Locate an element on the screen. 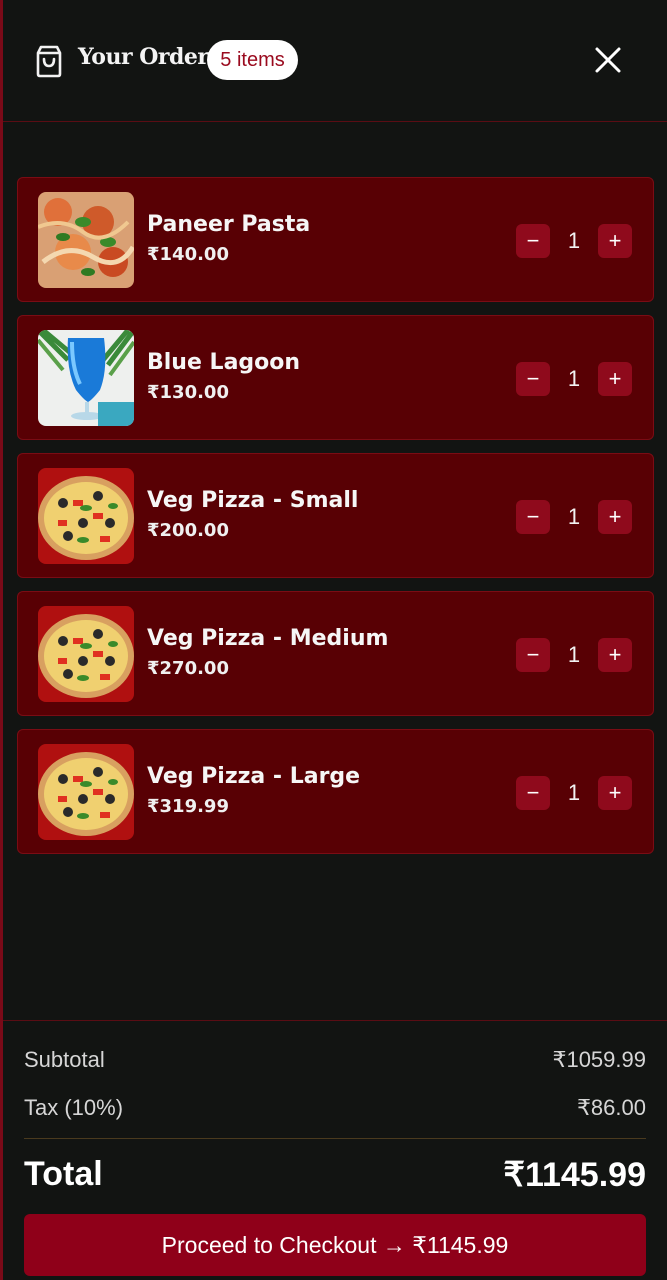 Image resolution: width=667 pixels, height=1280 pixels. tax-row: Tax (10%) ₹86.00 is located at coordinates (335, 1108).